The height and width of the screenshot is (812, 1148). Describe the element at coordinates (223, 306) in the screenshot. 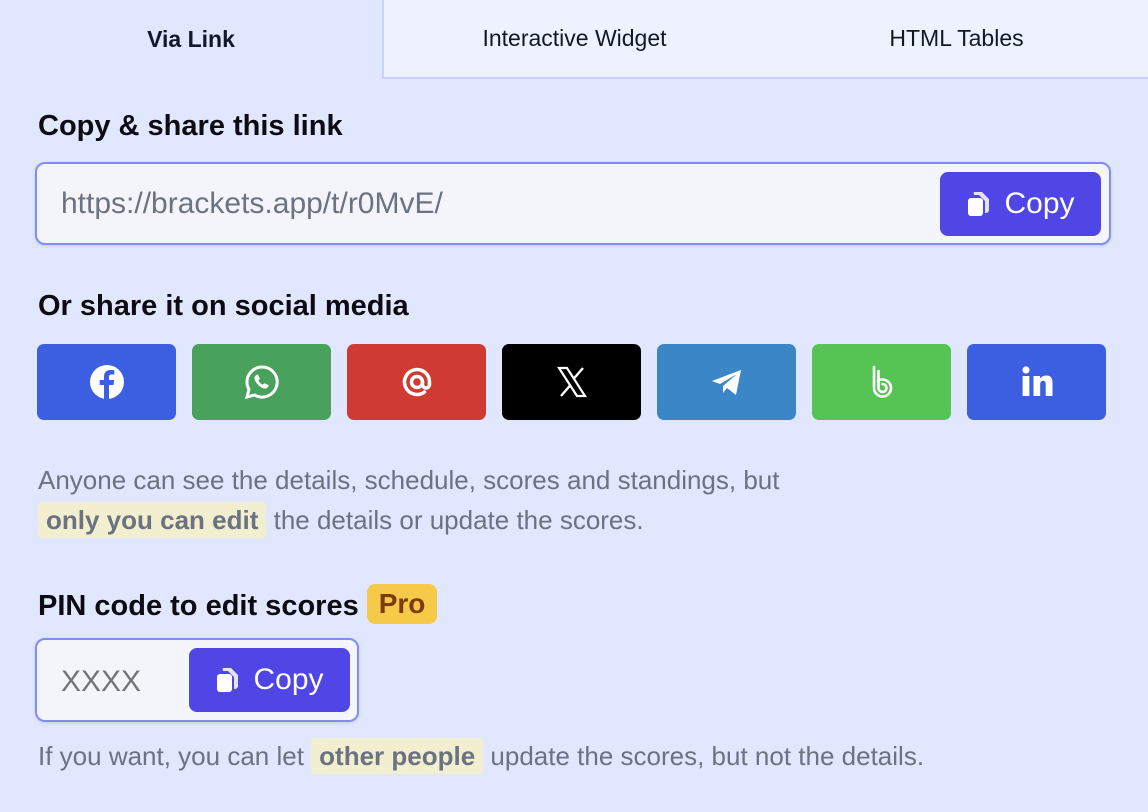

I see `social-heading: Or share it on social media` at that location.